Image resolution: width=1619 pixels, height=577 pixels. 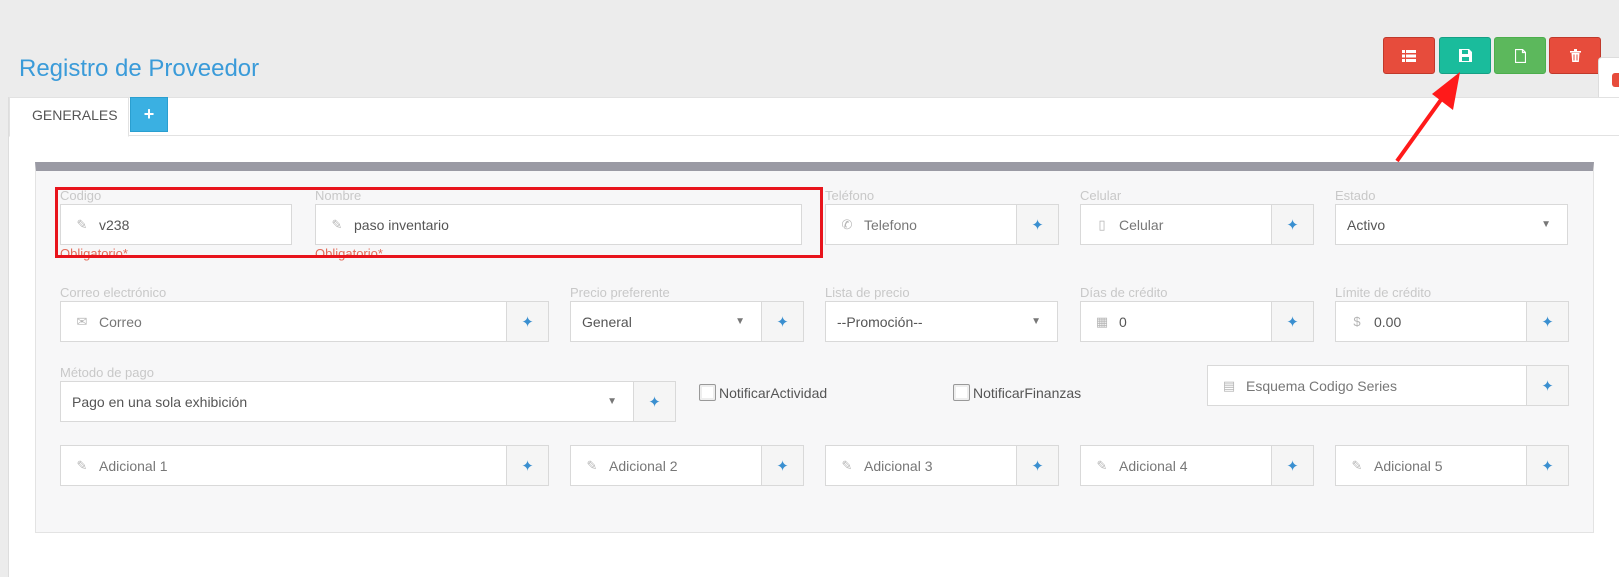 I want to click on metodo-pago-select: Pago en una sola exhibición ▼, so click(x=347, y=401).